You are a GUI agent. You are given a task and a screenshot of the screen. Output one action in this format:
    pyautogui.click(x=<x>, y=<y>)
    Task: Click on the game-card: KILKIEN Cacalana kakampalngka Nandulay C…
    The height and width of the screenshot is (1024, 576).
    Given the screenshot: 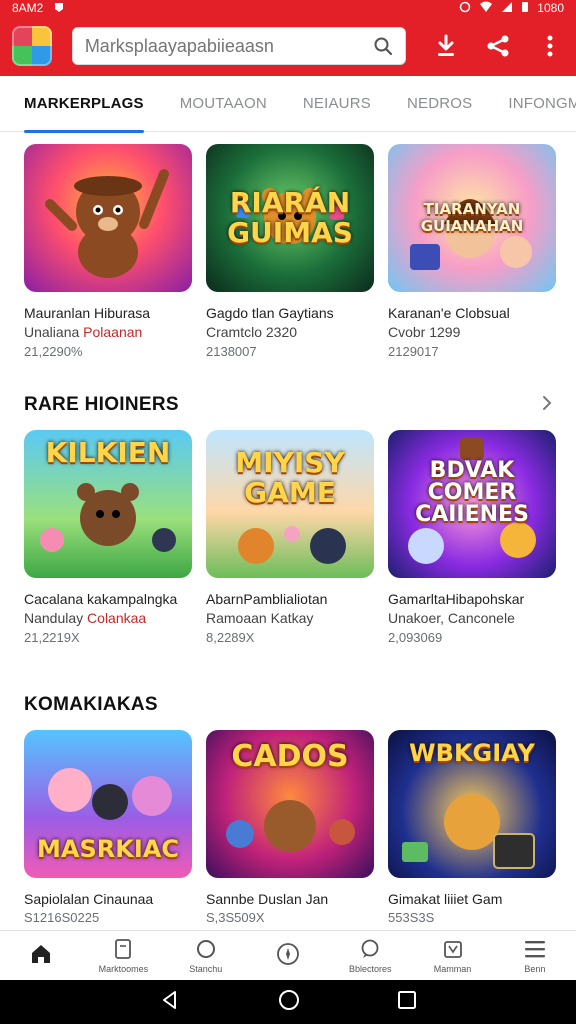 What is the action you would take?
    pyautogui.click(x=108, y=539)
    